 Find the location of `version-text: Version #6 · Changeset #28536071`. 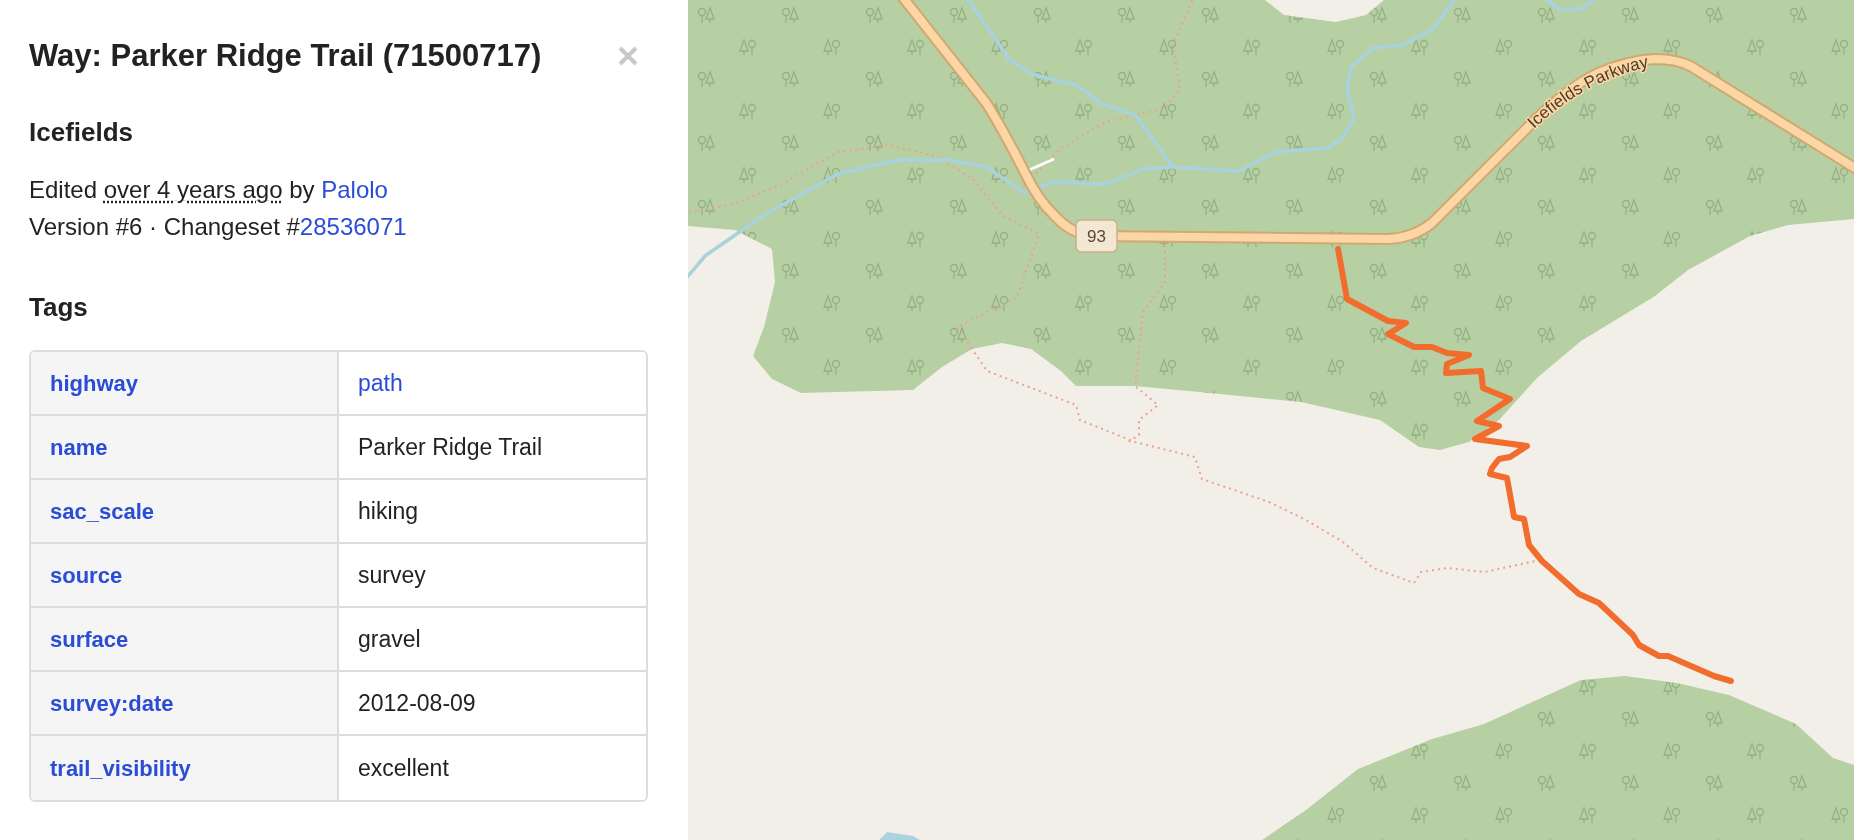

version-text: Version #6 · Changeset #28536071 is located at coordinates (218, 227).